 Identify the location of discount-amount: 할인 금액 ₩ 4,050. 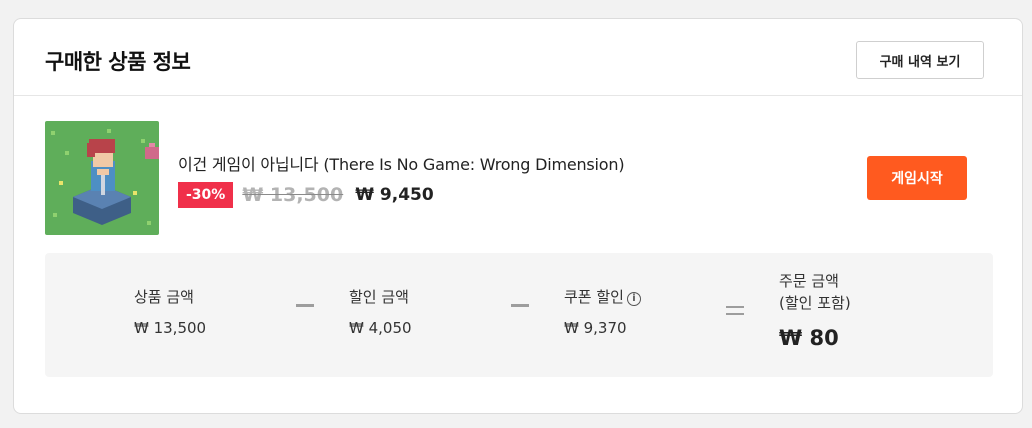
(380, 311).